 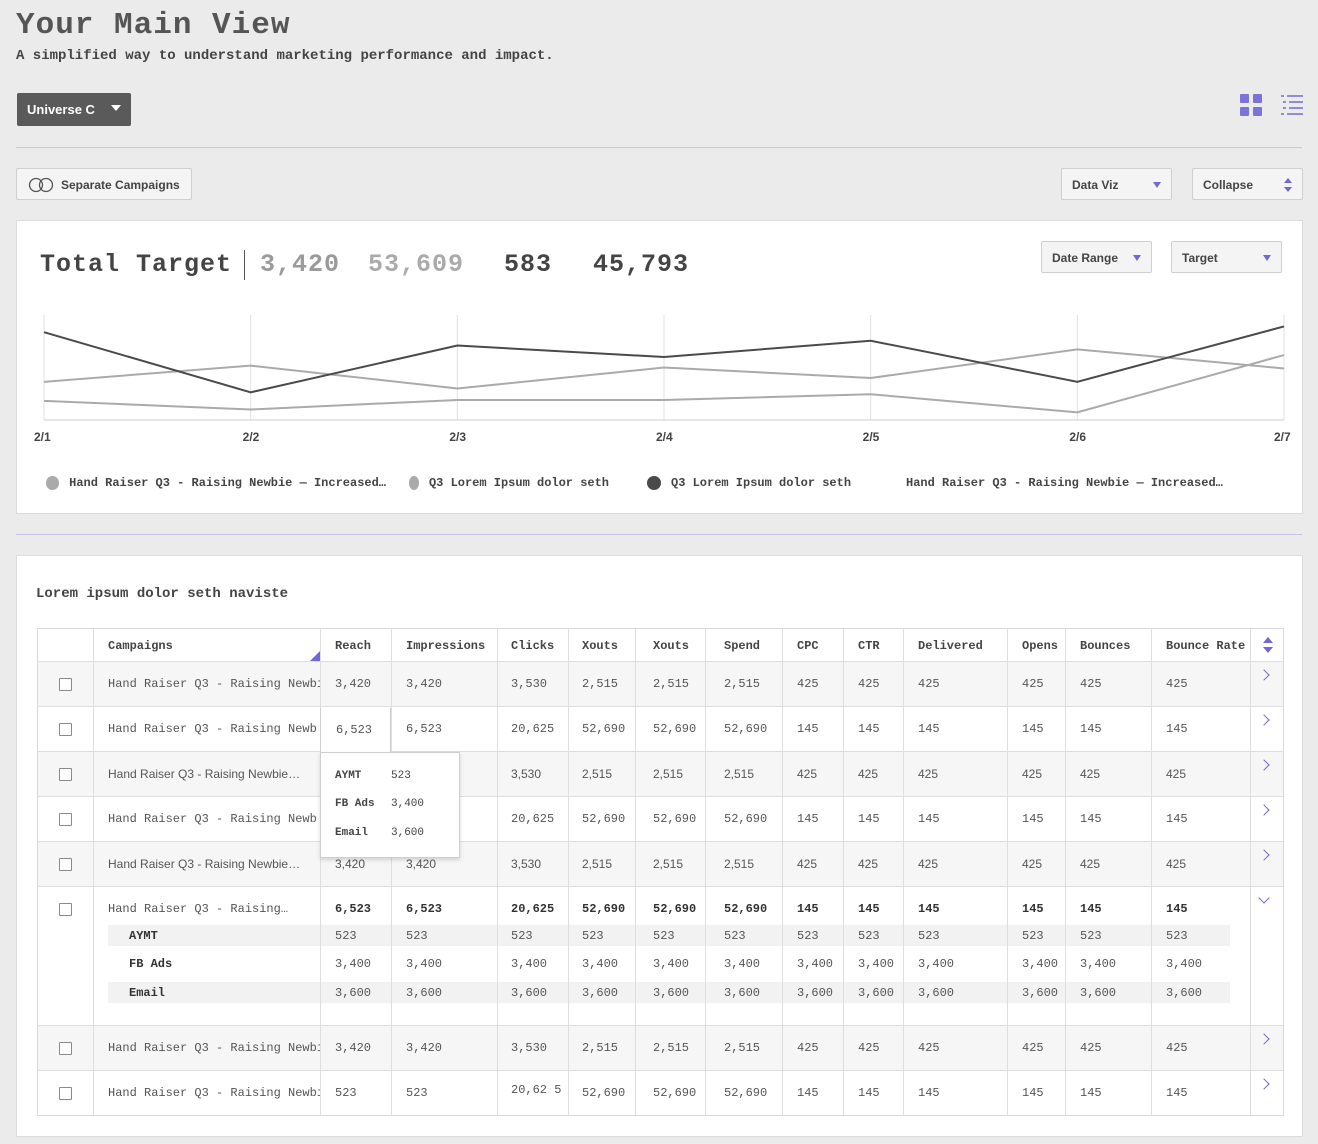 I want to click on tooltip-label: AYMT, so click(x=348, y=776).